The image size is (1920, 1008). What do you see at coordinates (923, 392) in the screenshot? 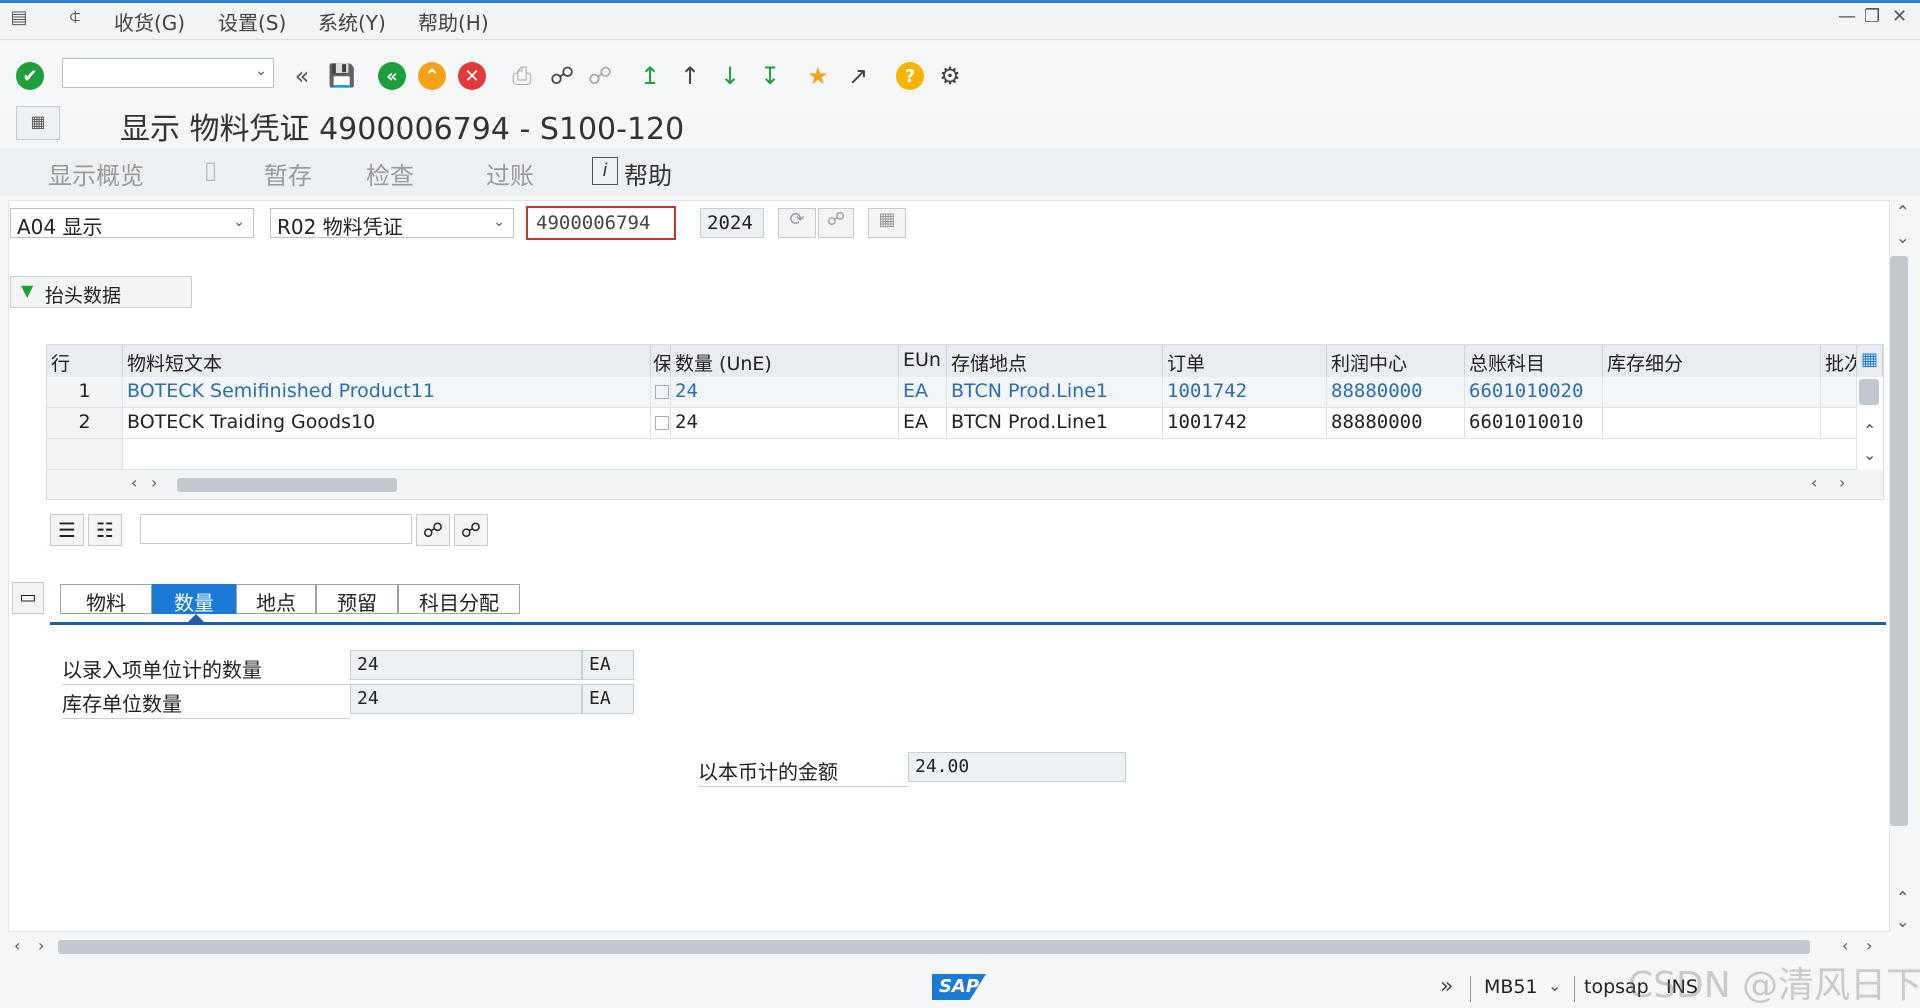
I see `cell-eun: EA` at bounding box center [923, 392].